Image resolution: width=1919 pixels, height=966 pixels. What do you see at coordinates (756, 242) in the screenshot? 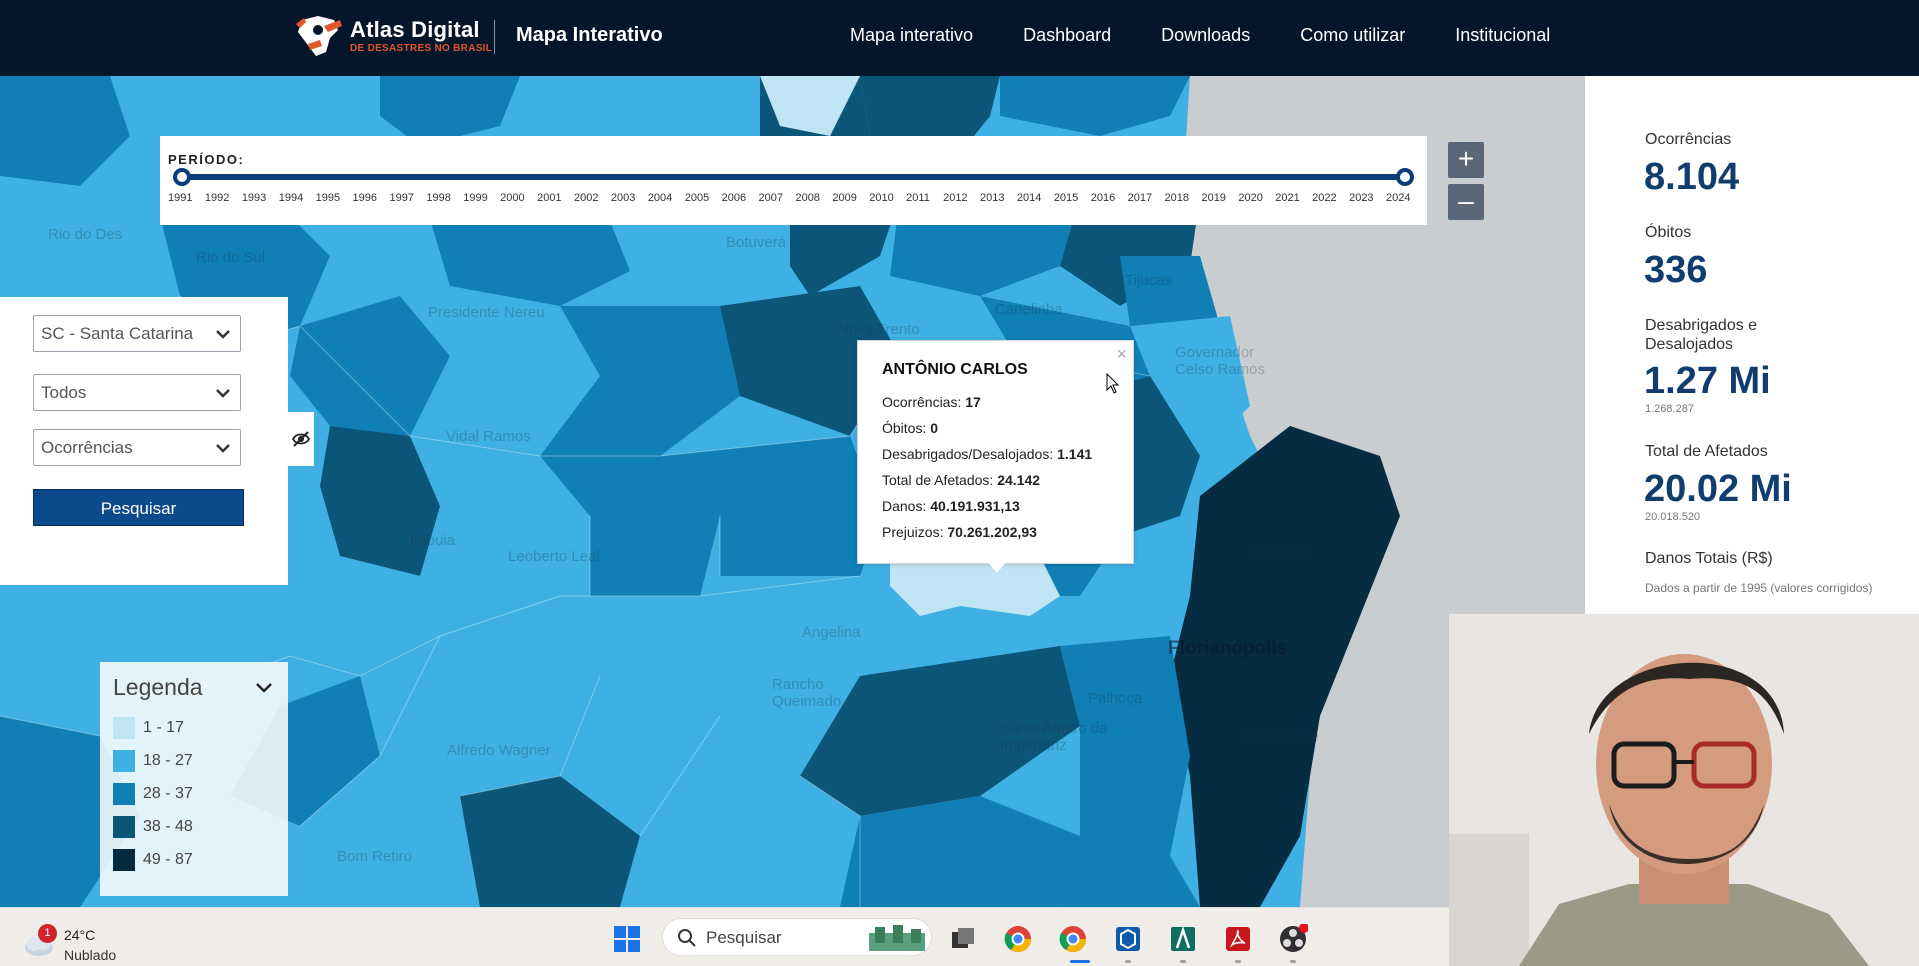
I see `map-label: Botuverá` at bounding box center [756, 242].